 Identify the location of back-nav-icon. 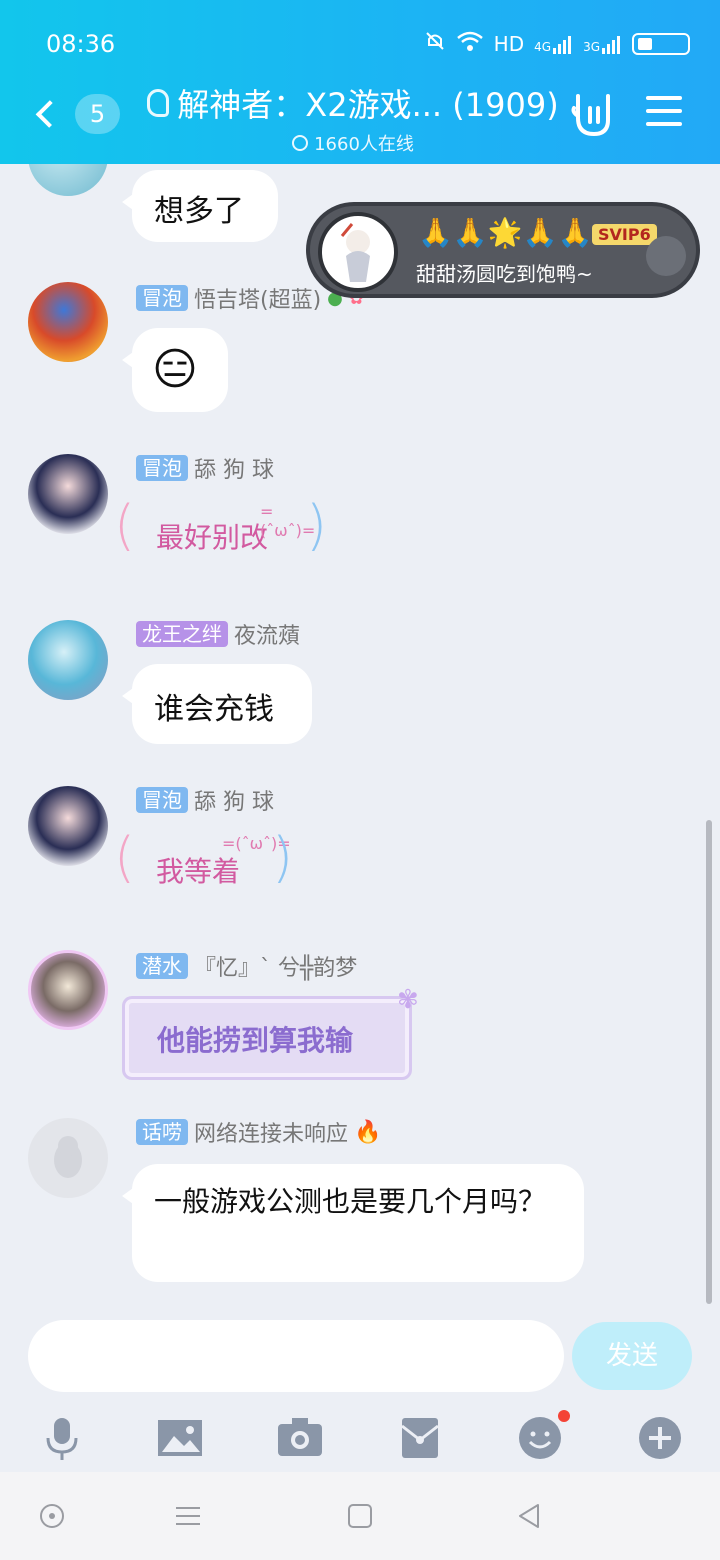
(530, 1516).